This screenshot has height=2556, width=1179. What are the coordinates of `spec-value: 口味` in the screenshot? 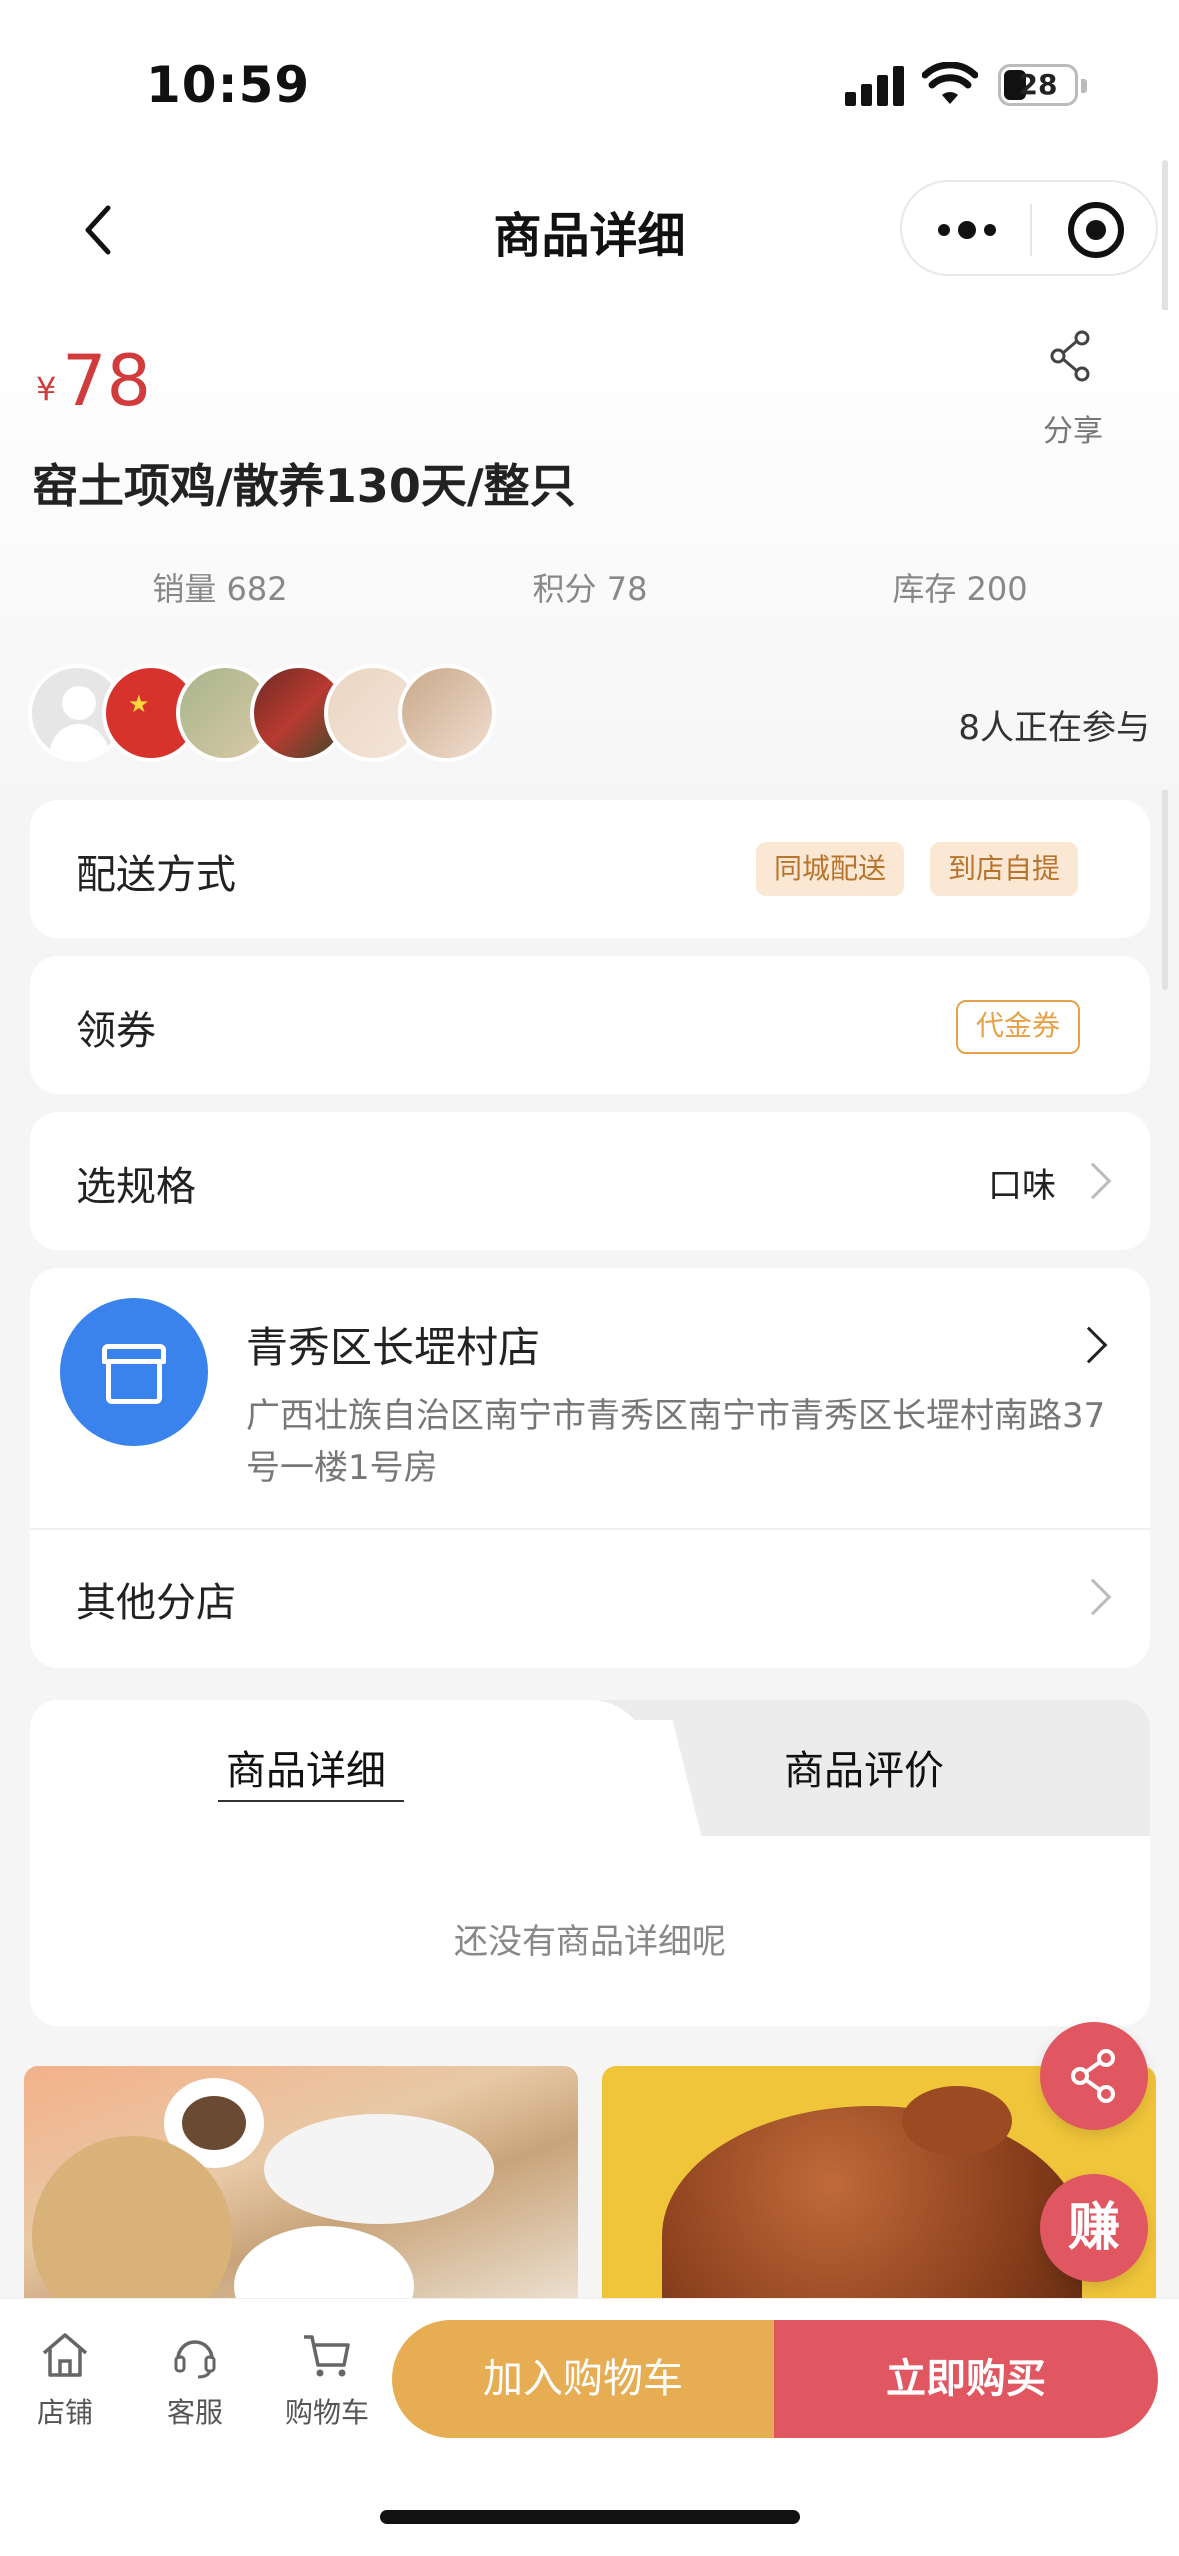 It's located at (1022, 1186).